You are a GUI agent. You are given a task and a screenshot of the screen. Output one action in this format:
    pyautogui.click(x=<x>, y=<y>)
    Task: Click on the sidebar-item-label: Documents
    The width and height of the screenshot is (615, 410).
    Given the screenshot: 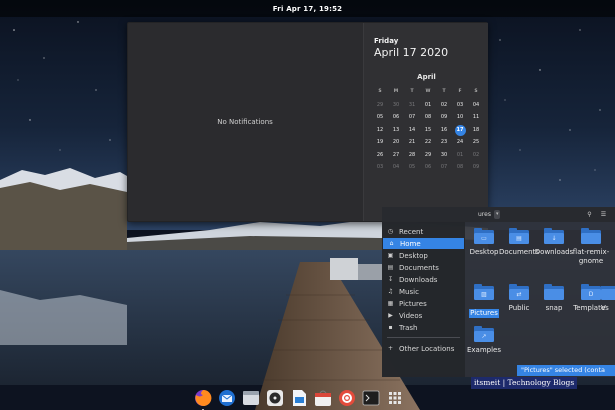 What is the action you would take?
    pyautogui.click(x=419, y=267)
    